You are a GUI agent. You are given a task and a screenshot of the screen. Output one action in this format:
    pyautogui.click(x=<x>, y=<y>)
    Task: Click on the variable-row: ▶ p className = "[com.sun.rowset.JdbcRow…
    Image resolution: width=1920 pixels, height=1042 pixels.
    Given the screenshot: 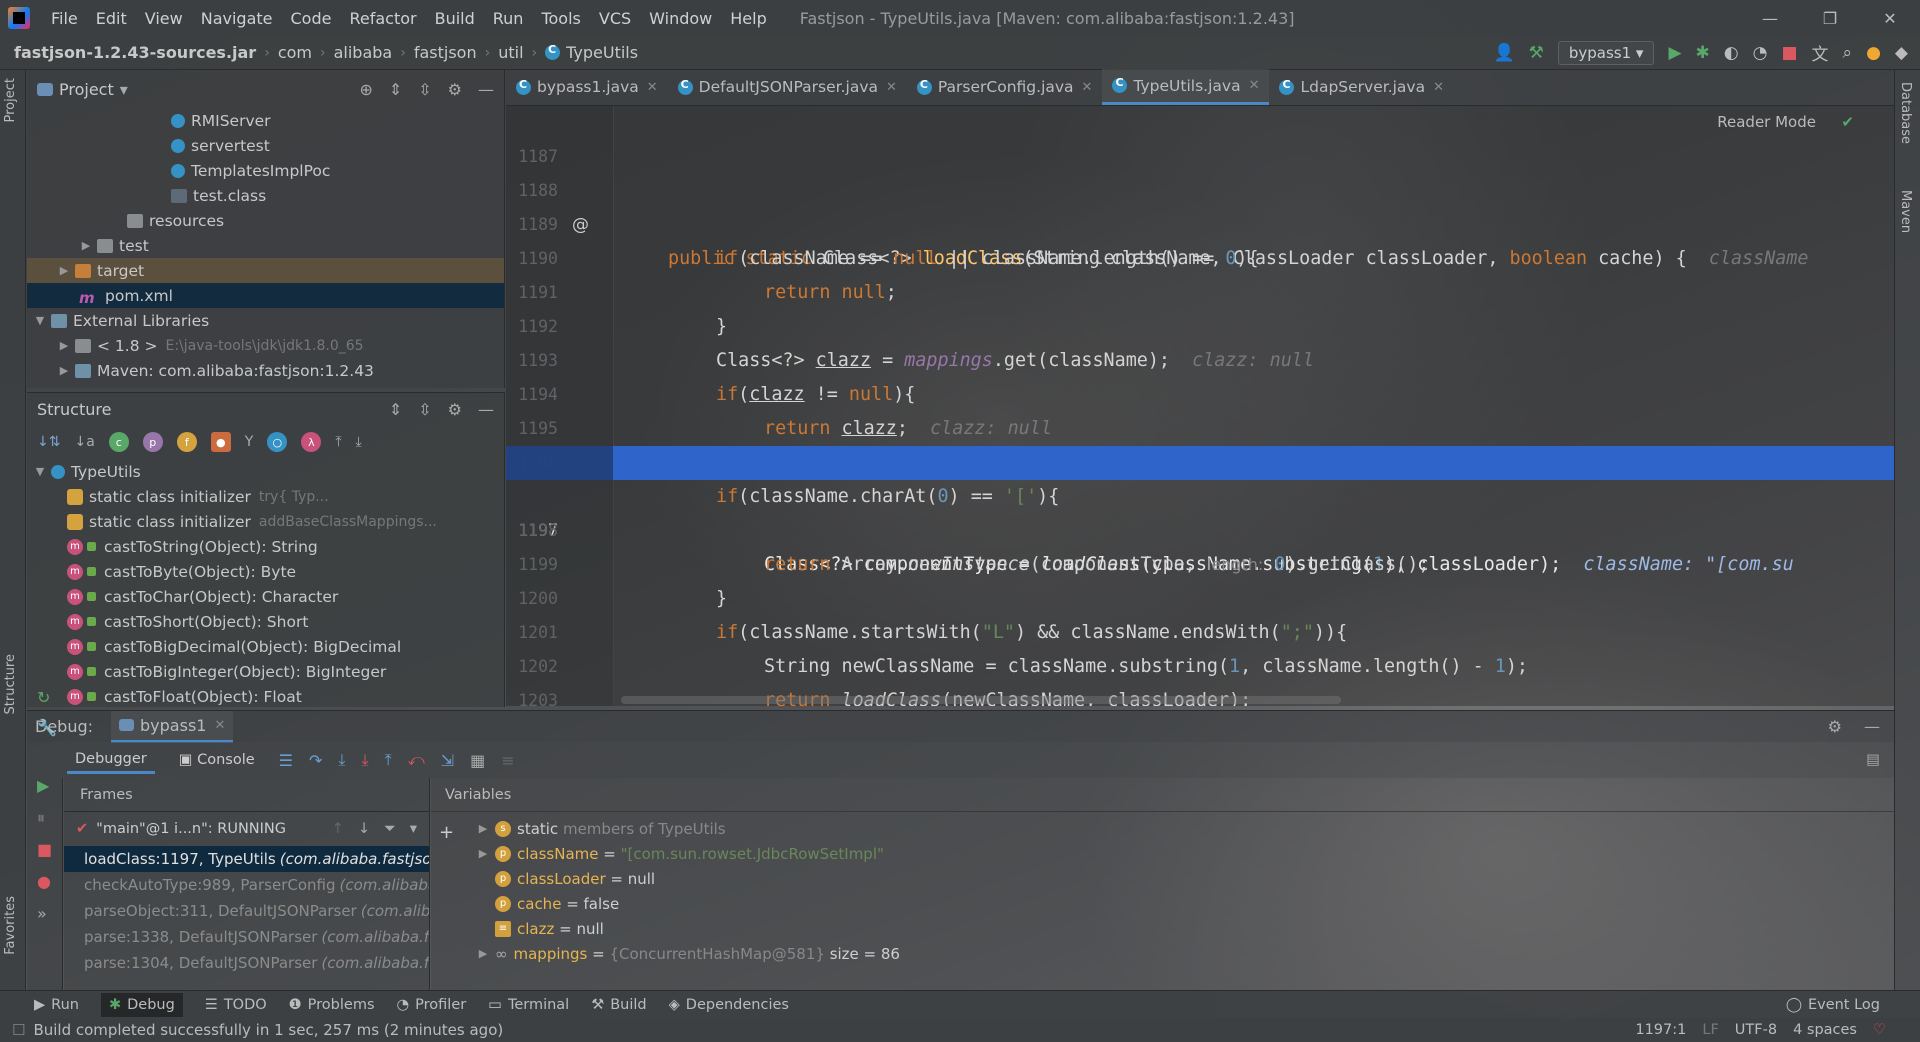 What is the action you would take?
    pyautogui.click(x=1182, y=853)
    